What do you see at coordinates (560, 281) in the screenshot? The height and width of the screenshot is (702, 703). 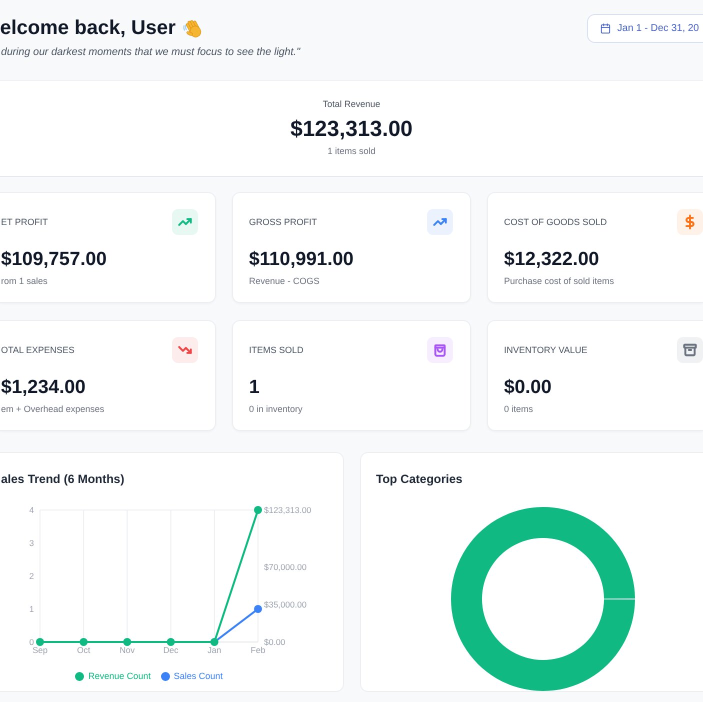 I see `metric-note: Purchase cost of sold items` at bounding box center [560, 281].